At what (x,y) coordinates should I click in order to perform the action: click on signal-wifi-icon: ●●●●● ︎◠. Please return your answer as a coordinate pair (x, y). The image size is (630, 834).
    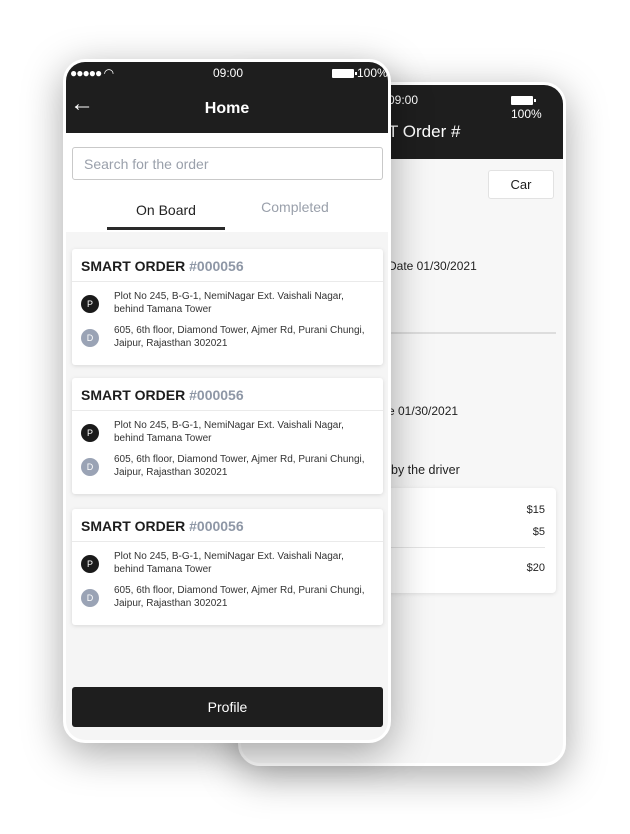
    Looking at the image, I should click on (92, 73).